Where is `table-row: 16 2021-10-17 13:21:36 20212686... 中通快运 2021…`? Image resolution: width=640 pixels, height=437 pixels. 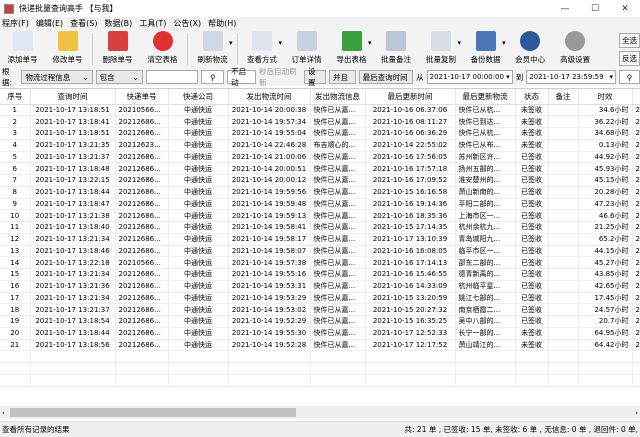 table-row: 16 2021-10-17 13:21:36 20212686... 中通快运 2021… is located at coordinates (320, 286).